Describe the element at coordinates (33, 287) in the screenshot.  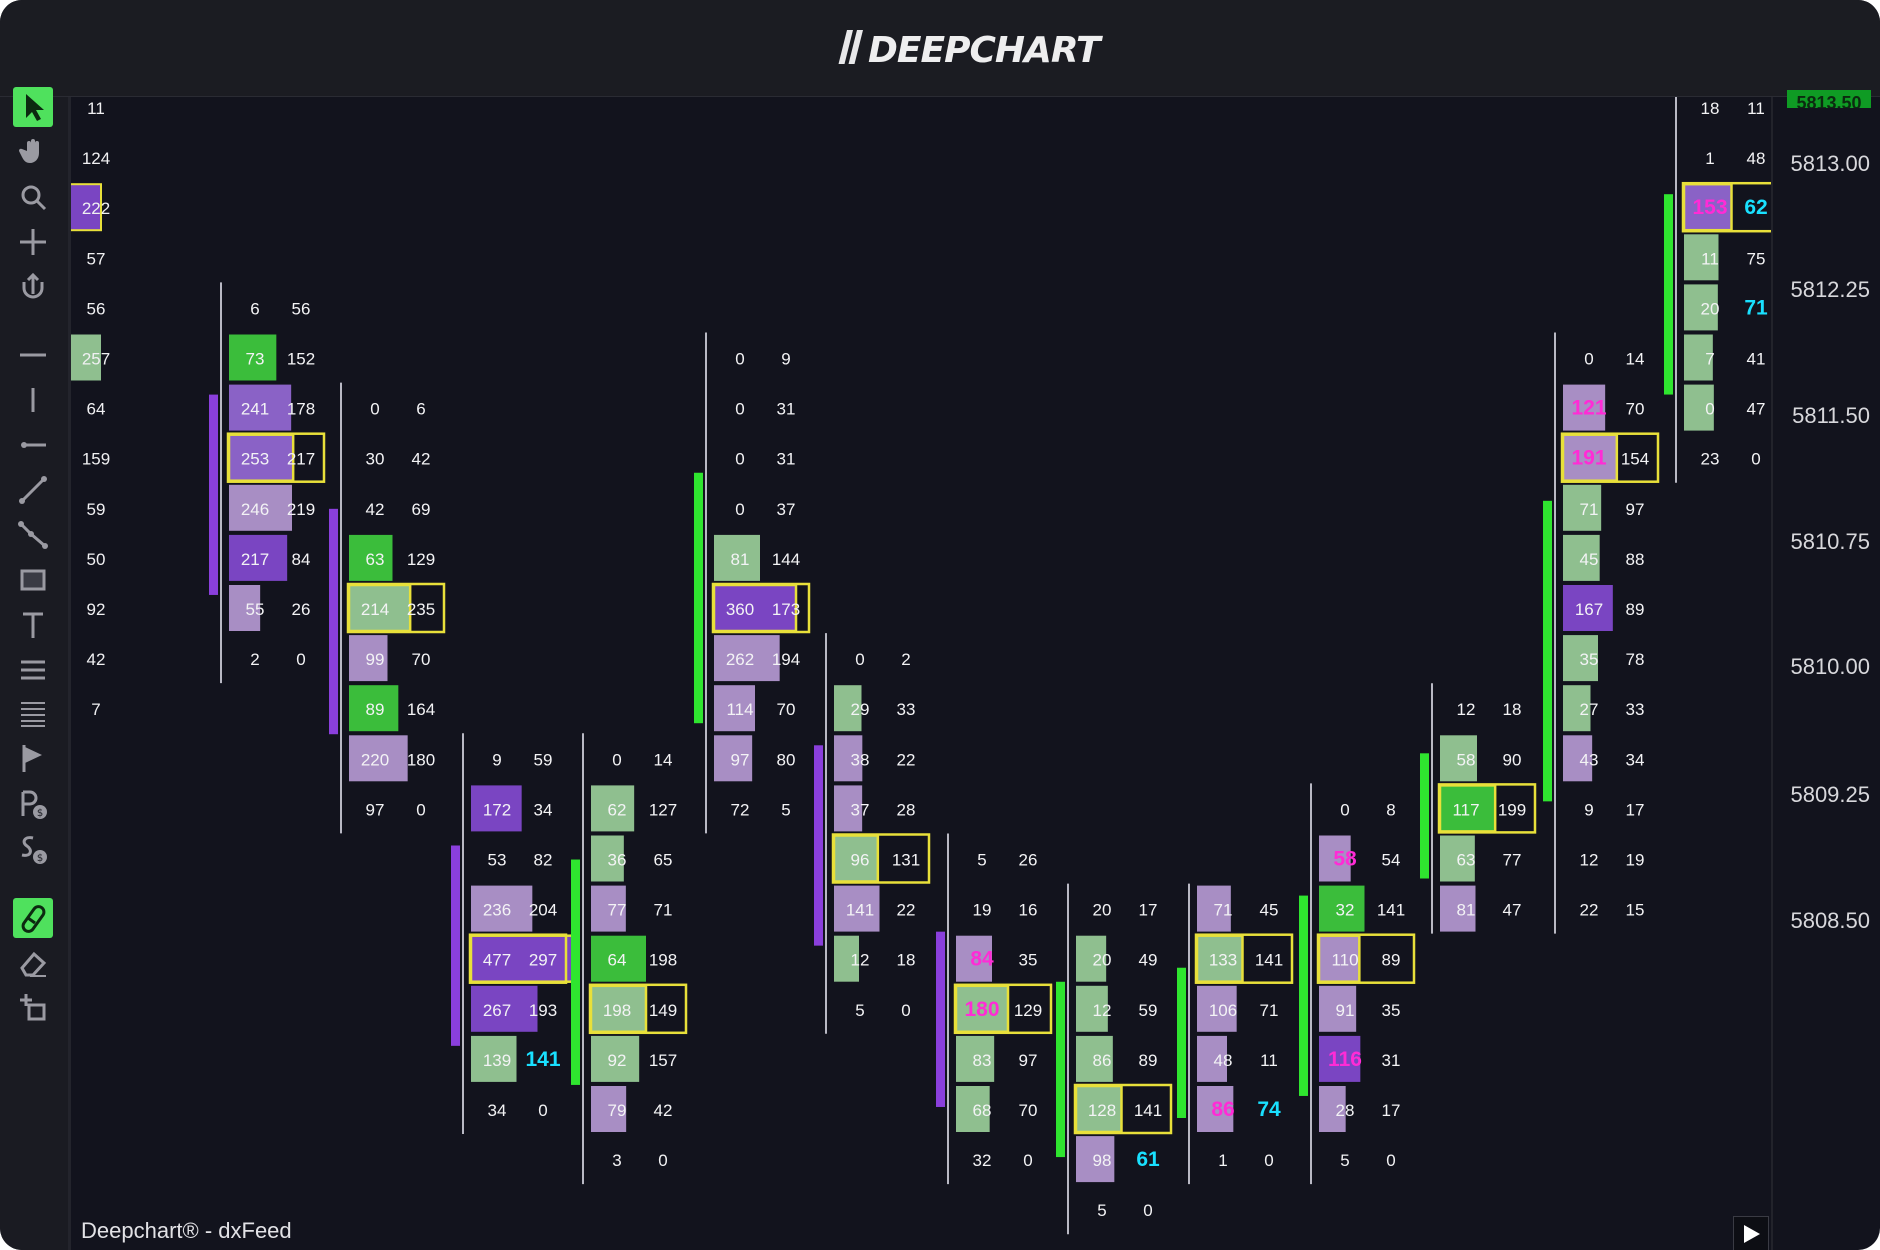
I see `tool-magnet-anchor-button` at that location.